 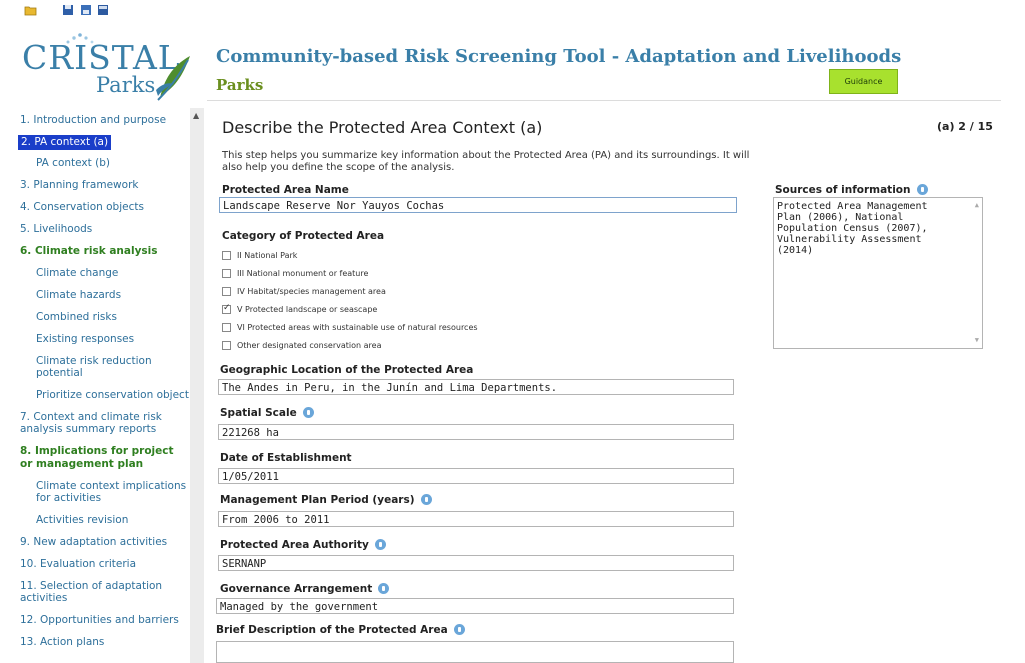 I want to click on category-option: III National monument or feature, so click(x=295, y=273).